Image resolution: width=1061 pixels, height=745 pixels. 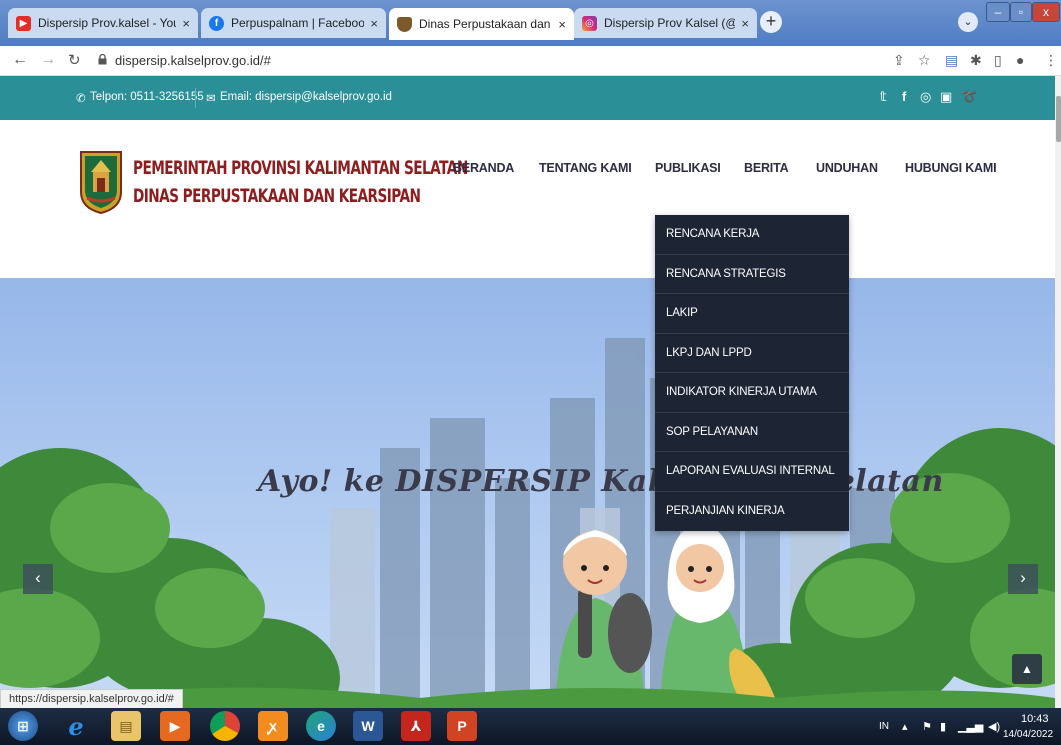 I want to click on tab-title: Dispersip Prov.kalsel - YouTube, so click(x=107, y=23).